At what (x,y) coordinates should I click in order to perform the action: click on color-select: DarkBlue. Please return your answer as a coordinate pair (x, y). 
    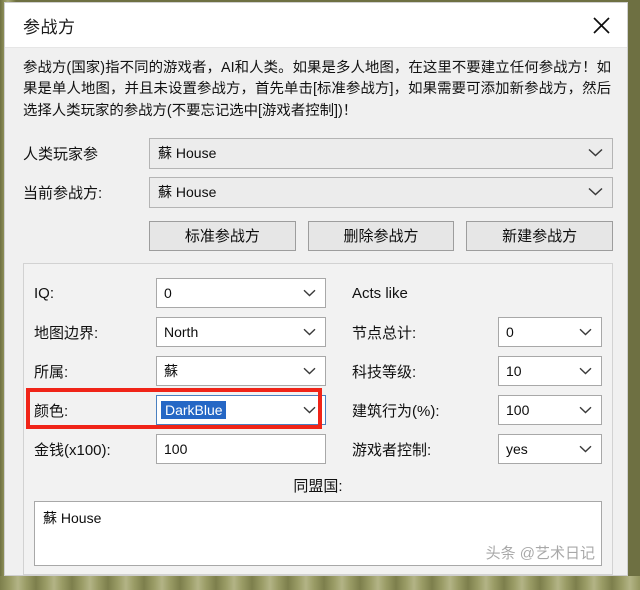
    Looking at the image, I should click on (241, 410).